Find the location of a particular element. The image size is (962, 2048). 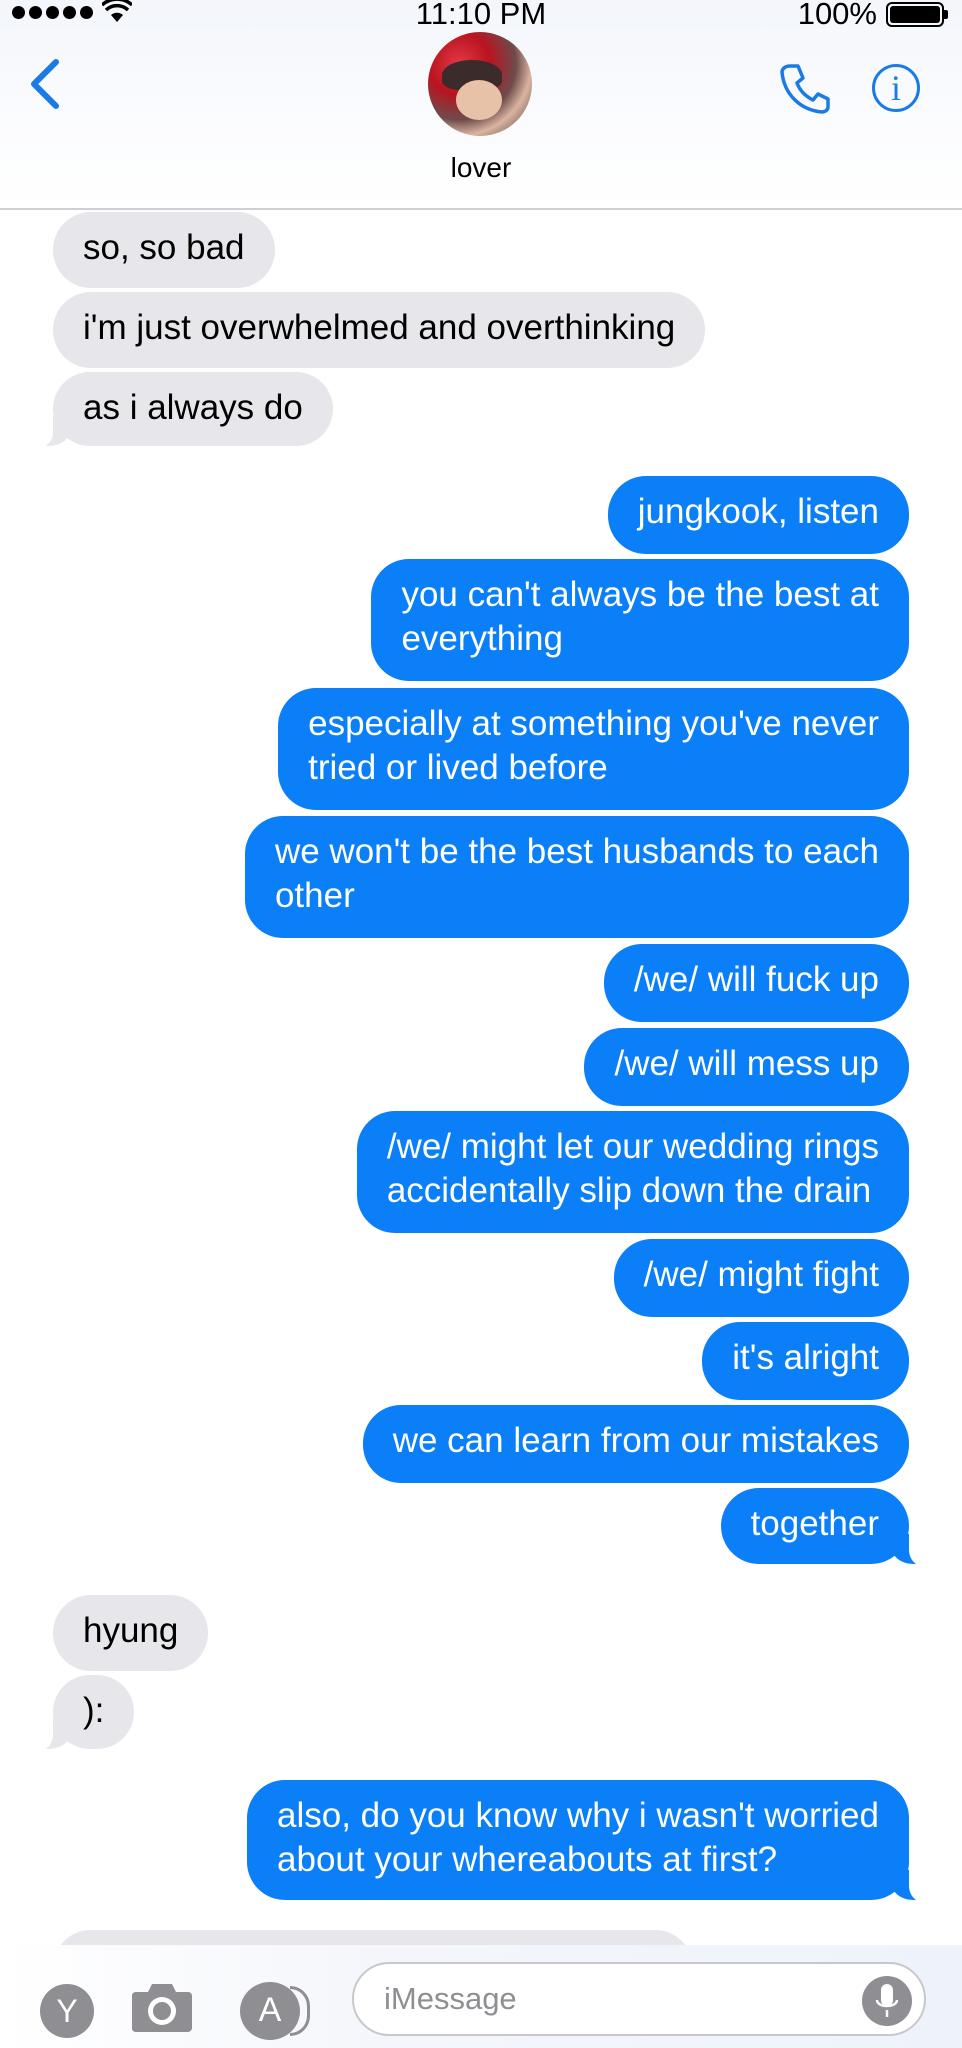

message-text: hyung is located at coordinates (131, 1630).